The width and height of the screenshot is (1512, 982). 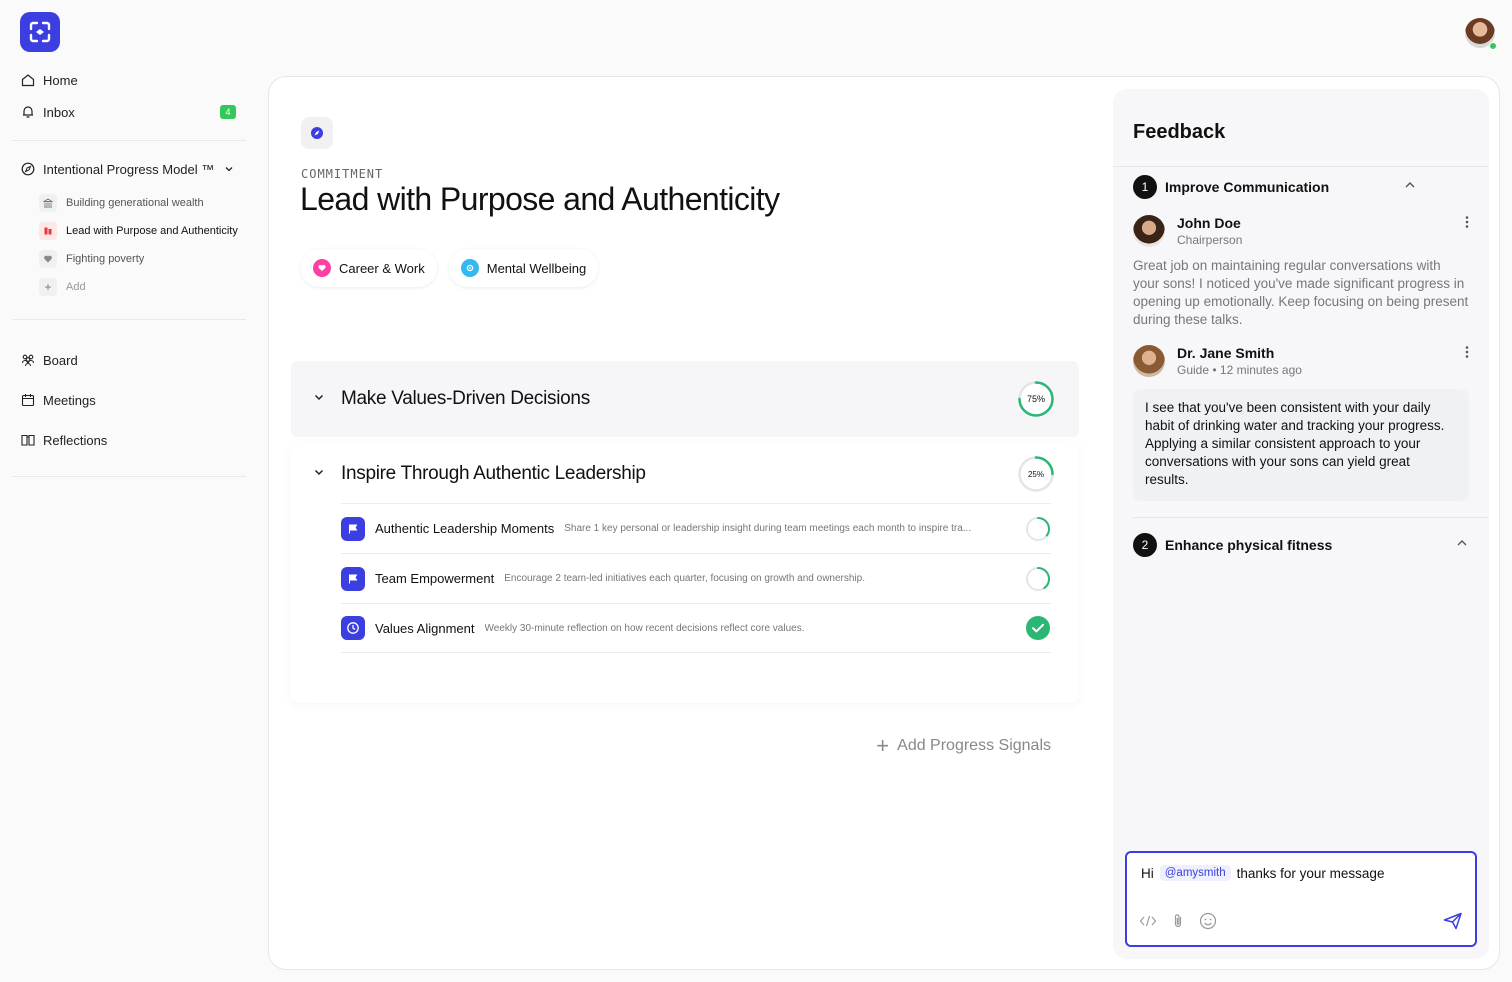 What do you see at coordinates (60, 80) in the screenshot?
I see `nav-home-label: Home` at bounding box center [60, 80].